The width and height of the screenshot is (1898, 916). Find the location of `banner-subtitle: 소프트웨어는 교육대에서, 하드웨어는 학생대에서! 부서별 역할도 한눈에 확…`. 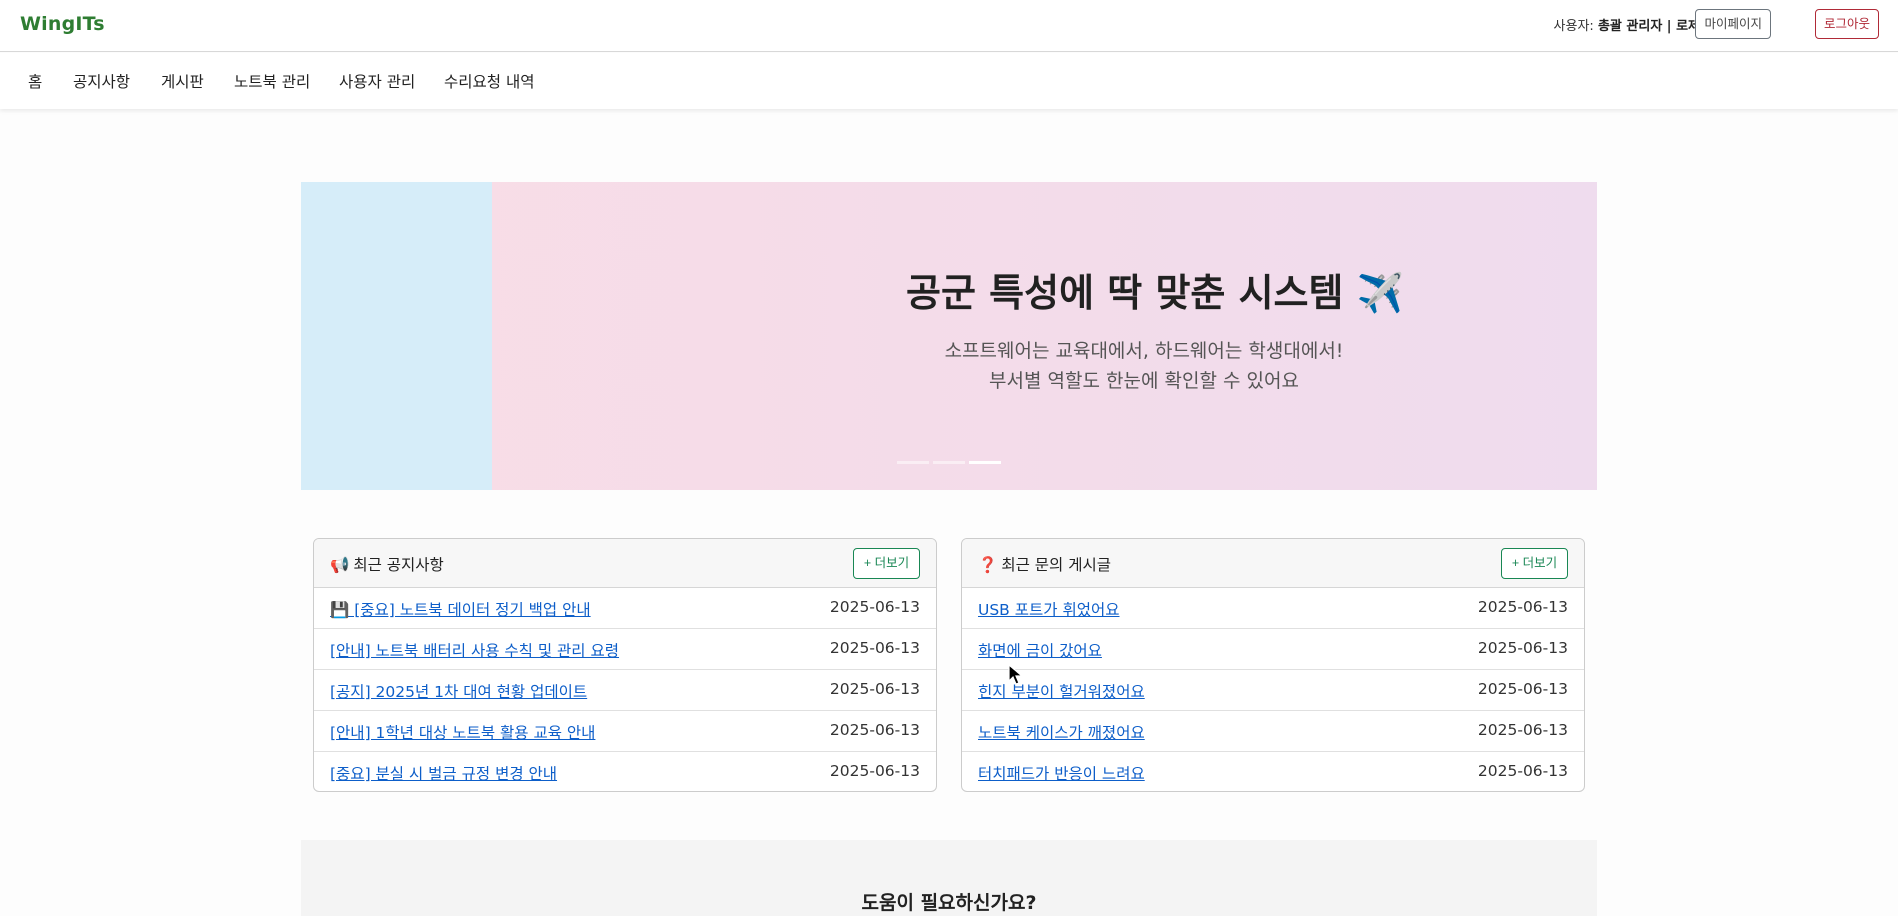

banner-subtitle: 소프트웨어는 교육대에서, 하드웨어는 학생대에서! 부서별 역할도 한눈에 확… is located at coordinates (1144, 366).